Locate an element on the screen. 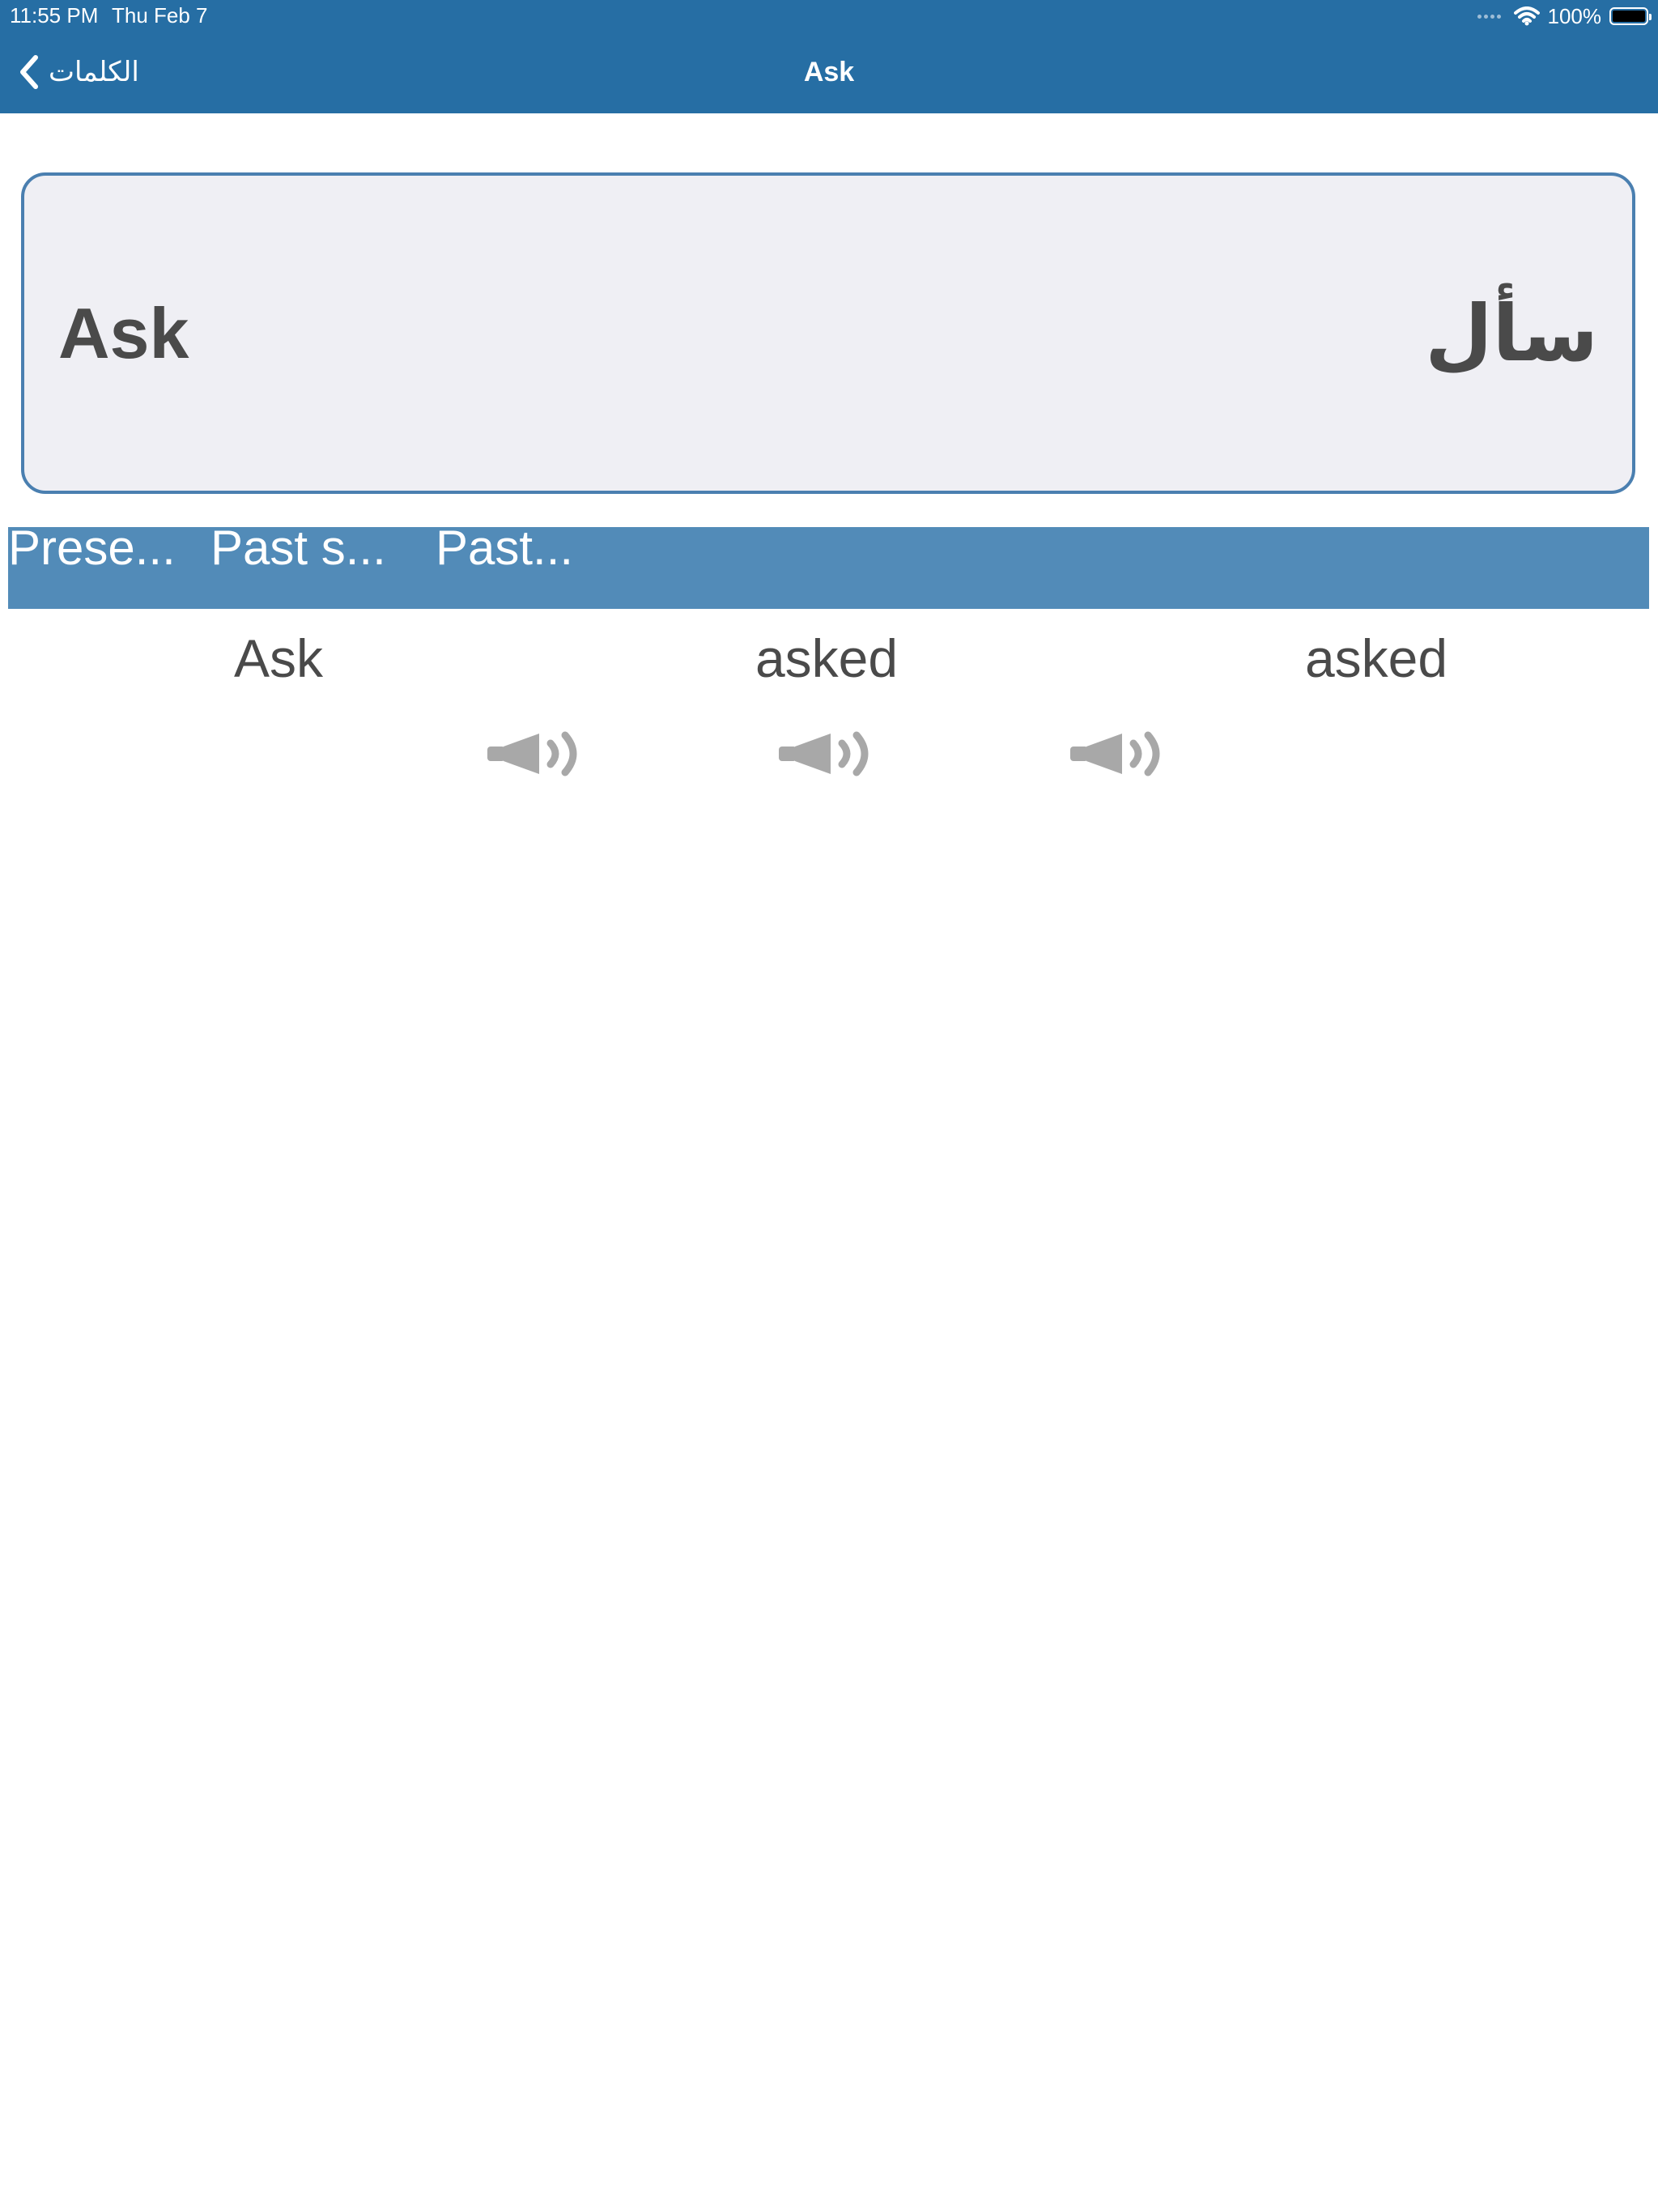  cellular-signal-icon is located at coordinates (1489, 16).